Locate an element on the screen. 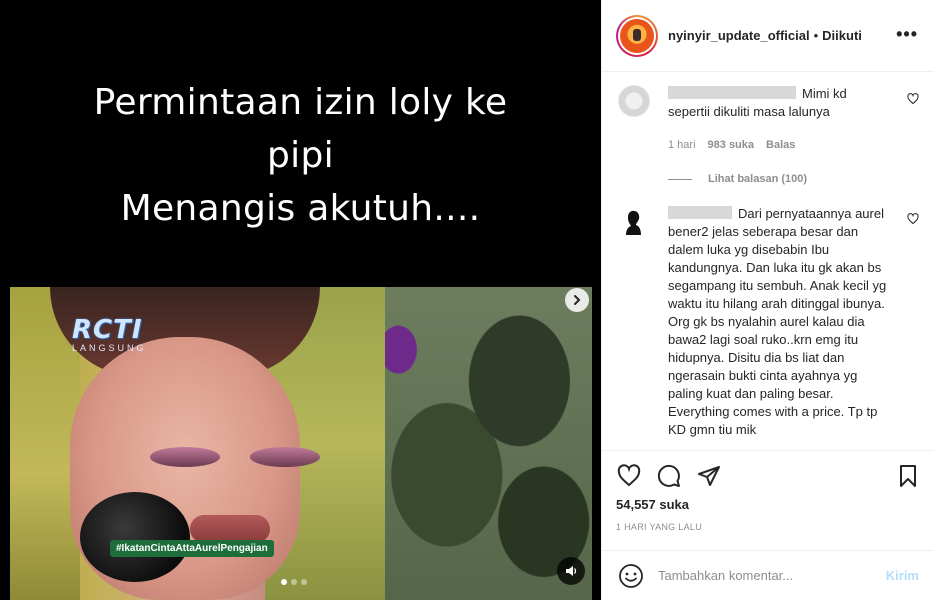  lips is located at coordinates (230, 529).